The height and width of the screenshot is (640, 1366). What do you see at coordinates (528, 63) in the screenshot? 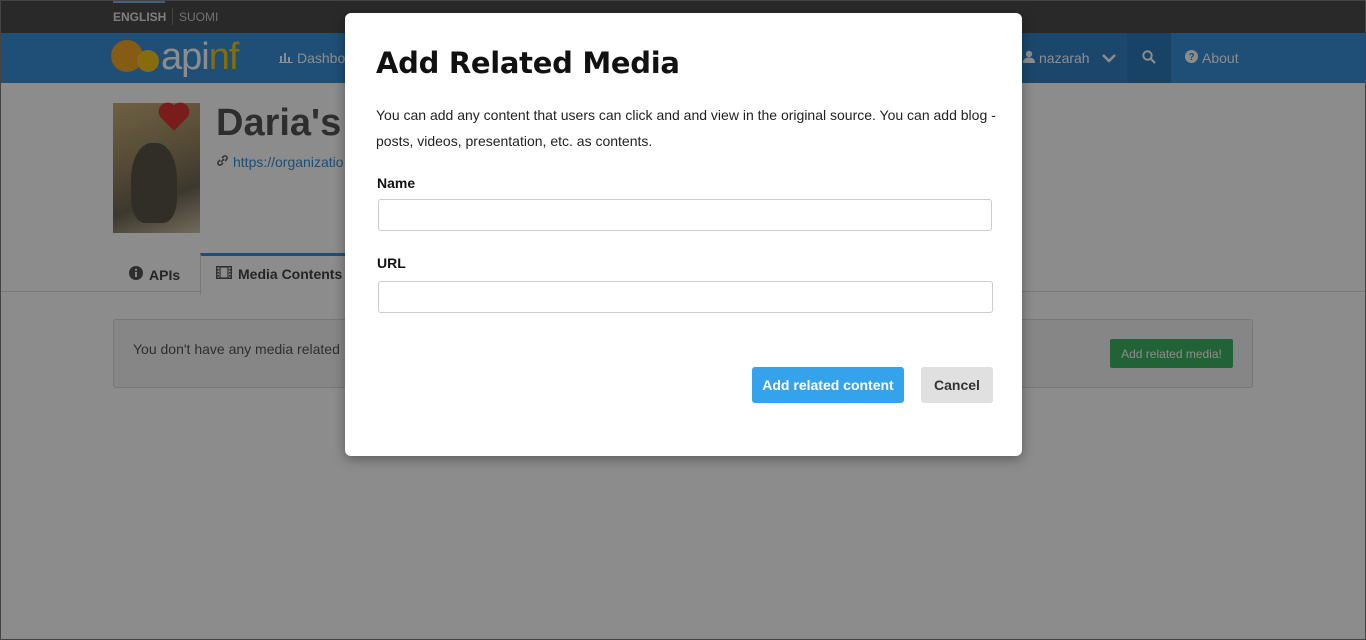
I see `modal-title: Add Related Media` at bounding box center [528, 63].